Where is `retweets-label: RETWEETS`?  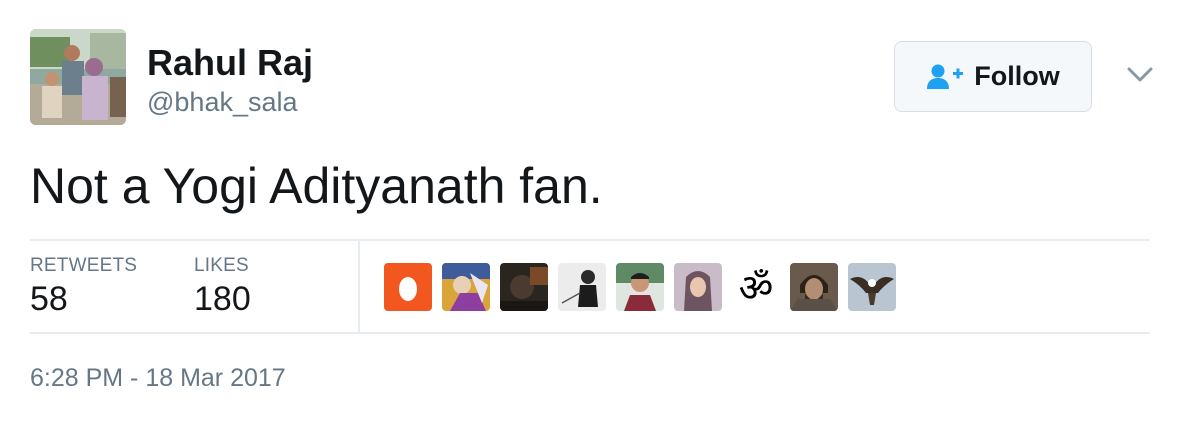 retweets-label: RETWEETS is located at coordinates (83, 266).